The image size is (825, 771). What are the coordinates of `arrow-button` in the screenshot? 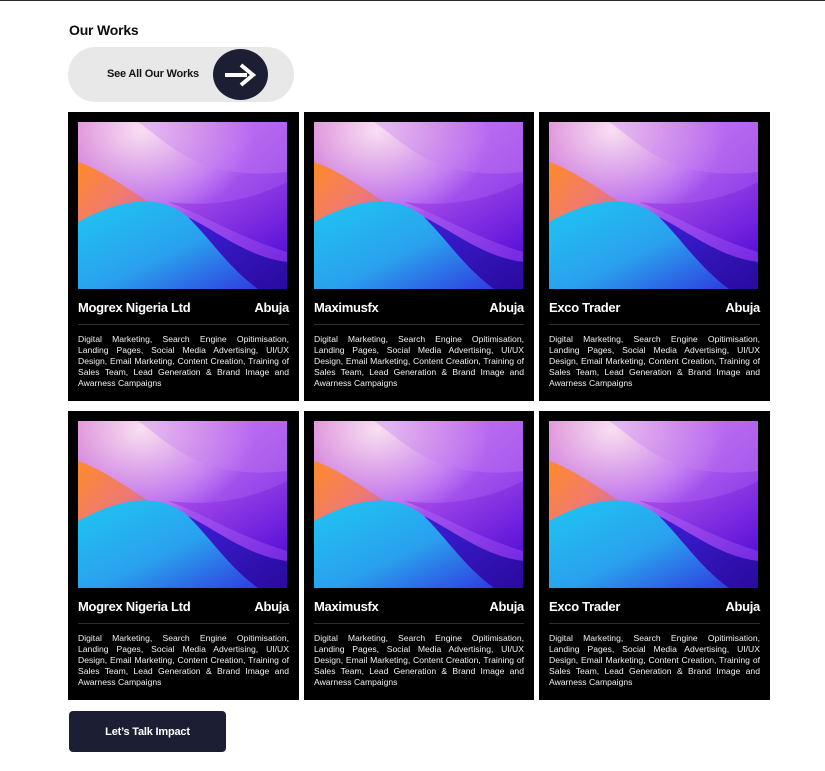 It's located at (240, 74).